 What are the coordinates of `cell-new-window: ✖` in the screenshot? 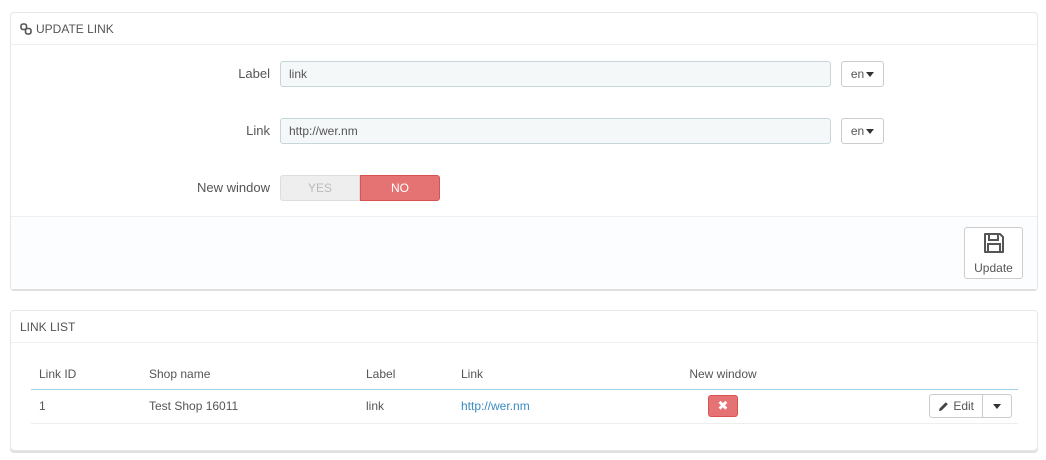 It's located at (723, 406).